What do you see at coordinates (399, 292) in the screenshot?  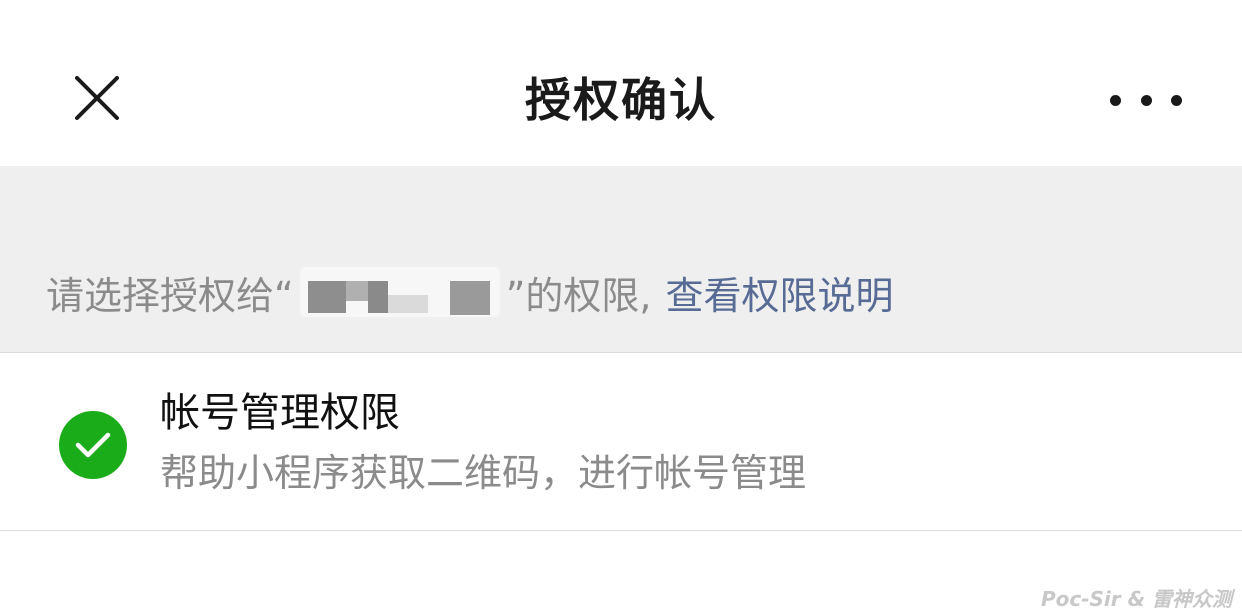 I see `masked-app-name` at bounding box center [399, 292].